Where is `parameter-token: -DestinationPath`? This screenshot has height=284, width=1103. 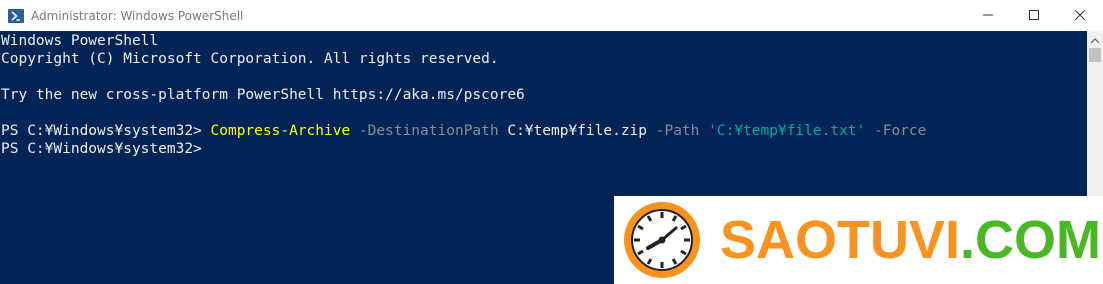
parameter-token: -DestinationPath is located at coordinates (424, 131).